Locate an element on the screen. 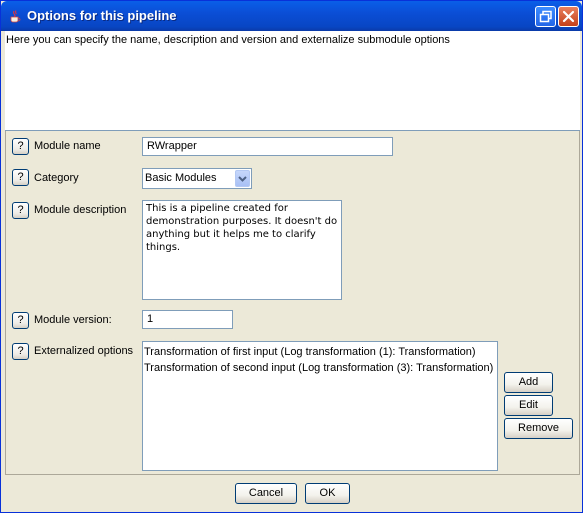 This screenshot has width=583, height=513. module-description-help-button: ? is located at coordinates (20, 210).